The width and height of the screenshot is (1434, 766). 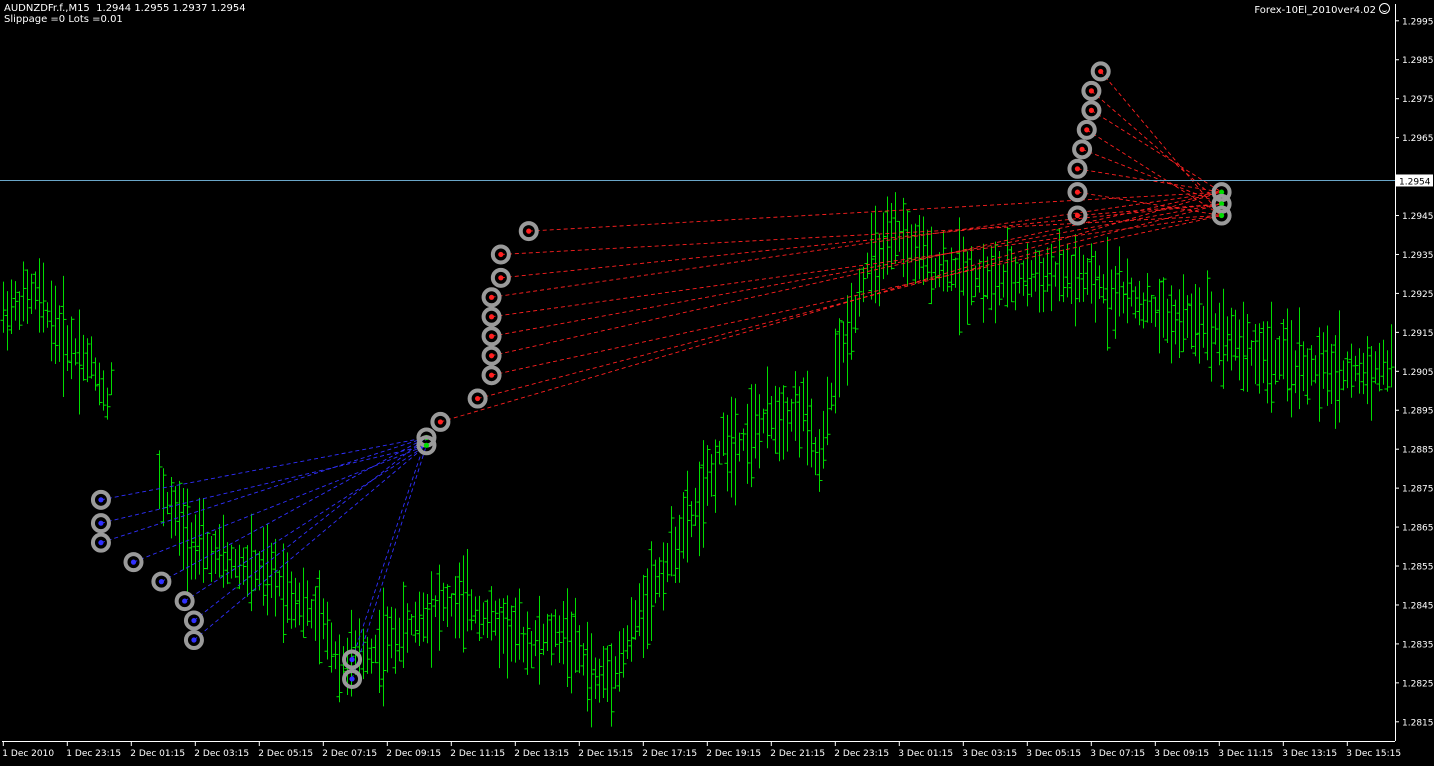 What do you see at coordinates (63, 19) in the screenshot?
I see `ea-params-text: Slippage =0 Lots =0.01` at bounding box center [63, 19].